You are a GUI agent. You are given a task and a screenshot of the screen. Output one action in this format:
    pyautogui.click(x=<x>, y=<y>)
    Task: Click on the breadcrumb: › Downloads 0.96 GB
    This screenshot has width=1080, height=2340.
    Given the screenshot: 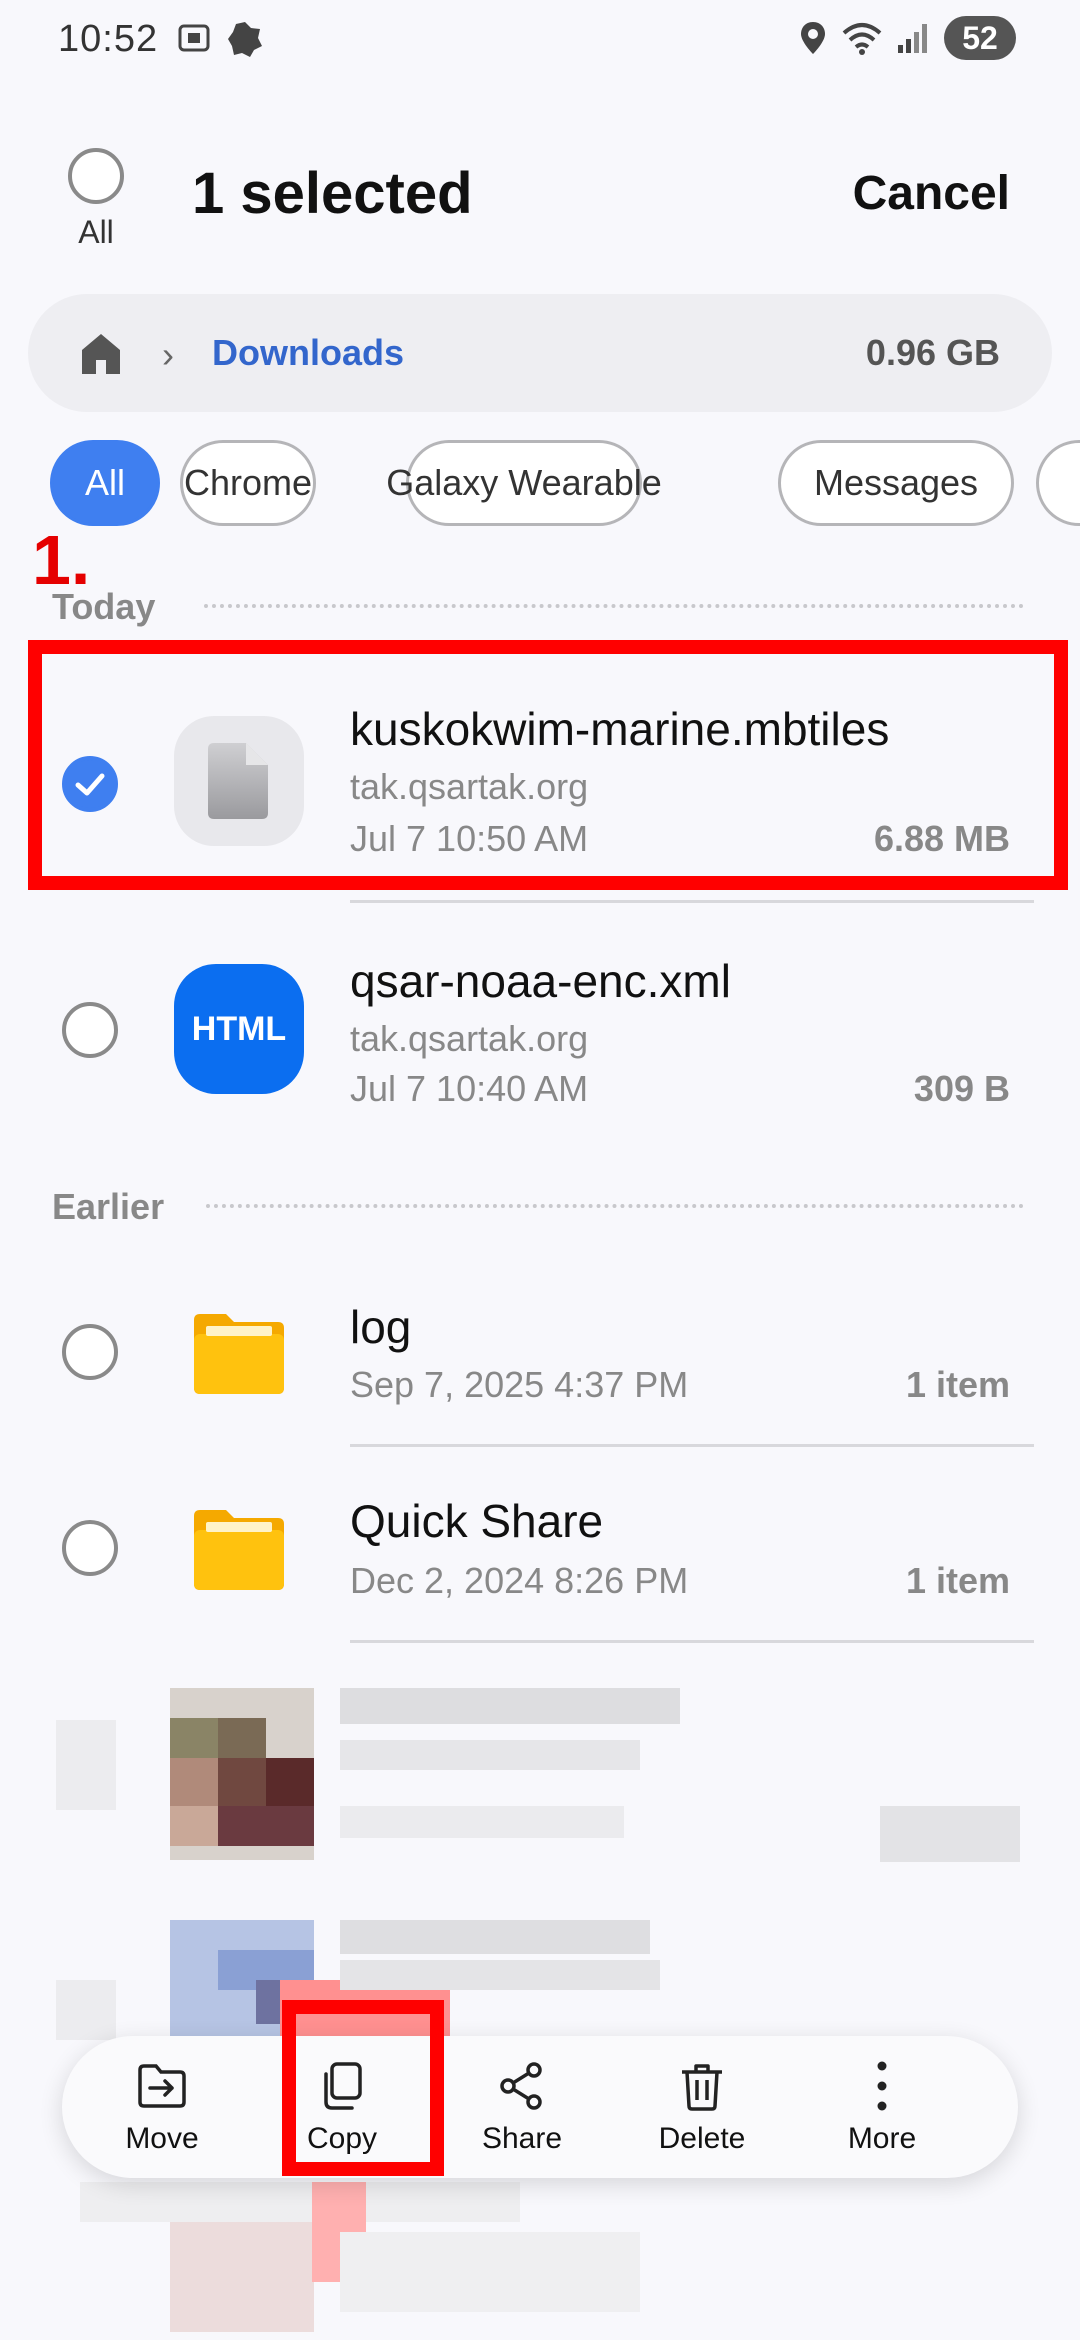 What is the action you would take?
    pyautogui.click(x=540, y=353)
    